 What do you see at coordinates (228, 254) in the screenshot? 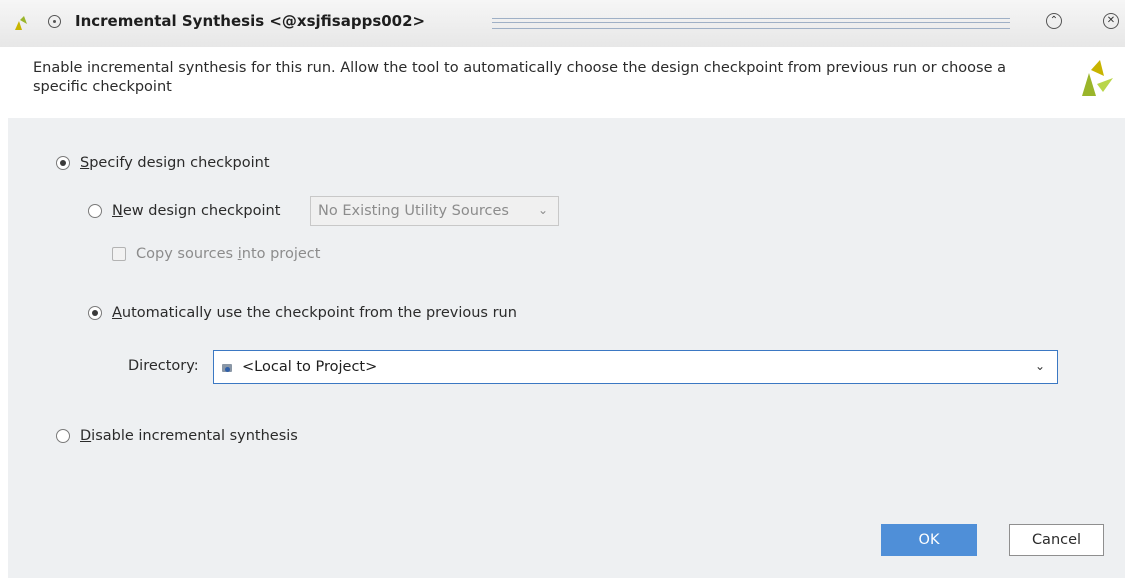
I see `copy-sources-label: Copy sources into project` at bounding box center [228, 254].